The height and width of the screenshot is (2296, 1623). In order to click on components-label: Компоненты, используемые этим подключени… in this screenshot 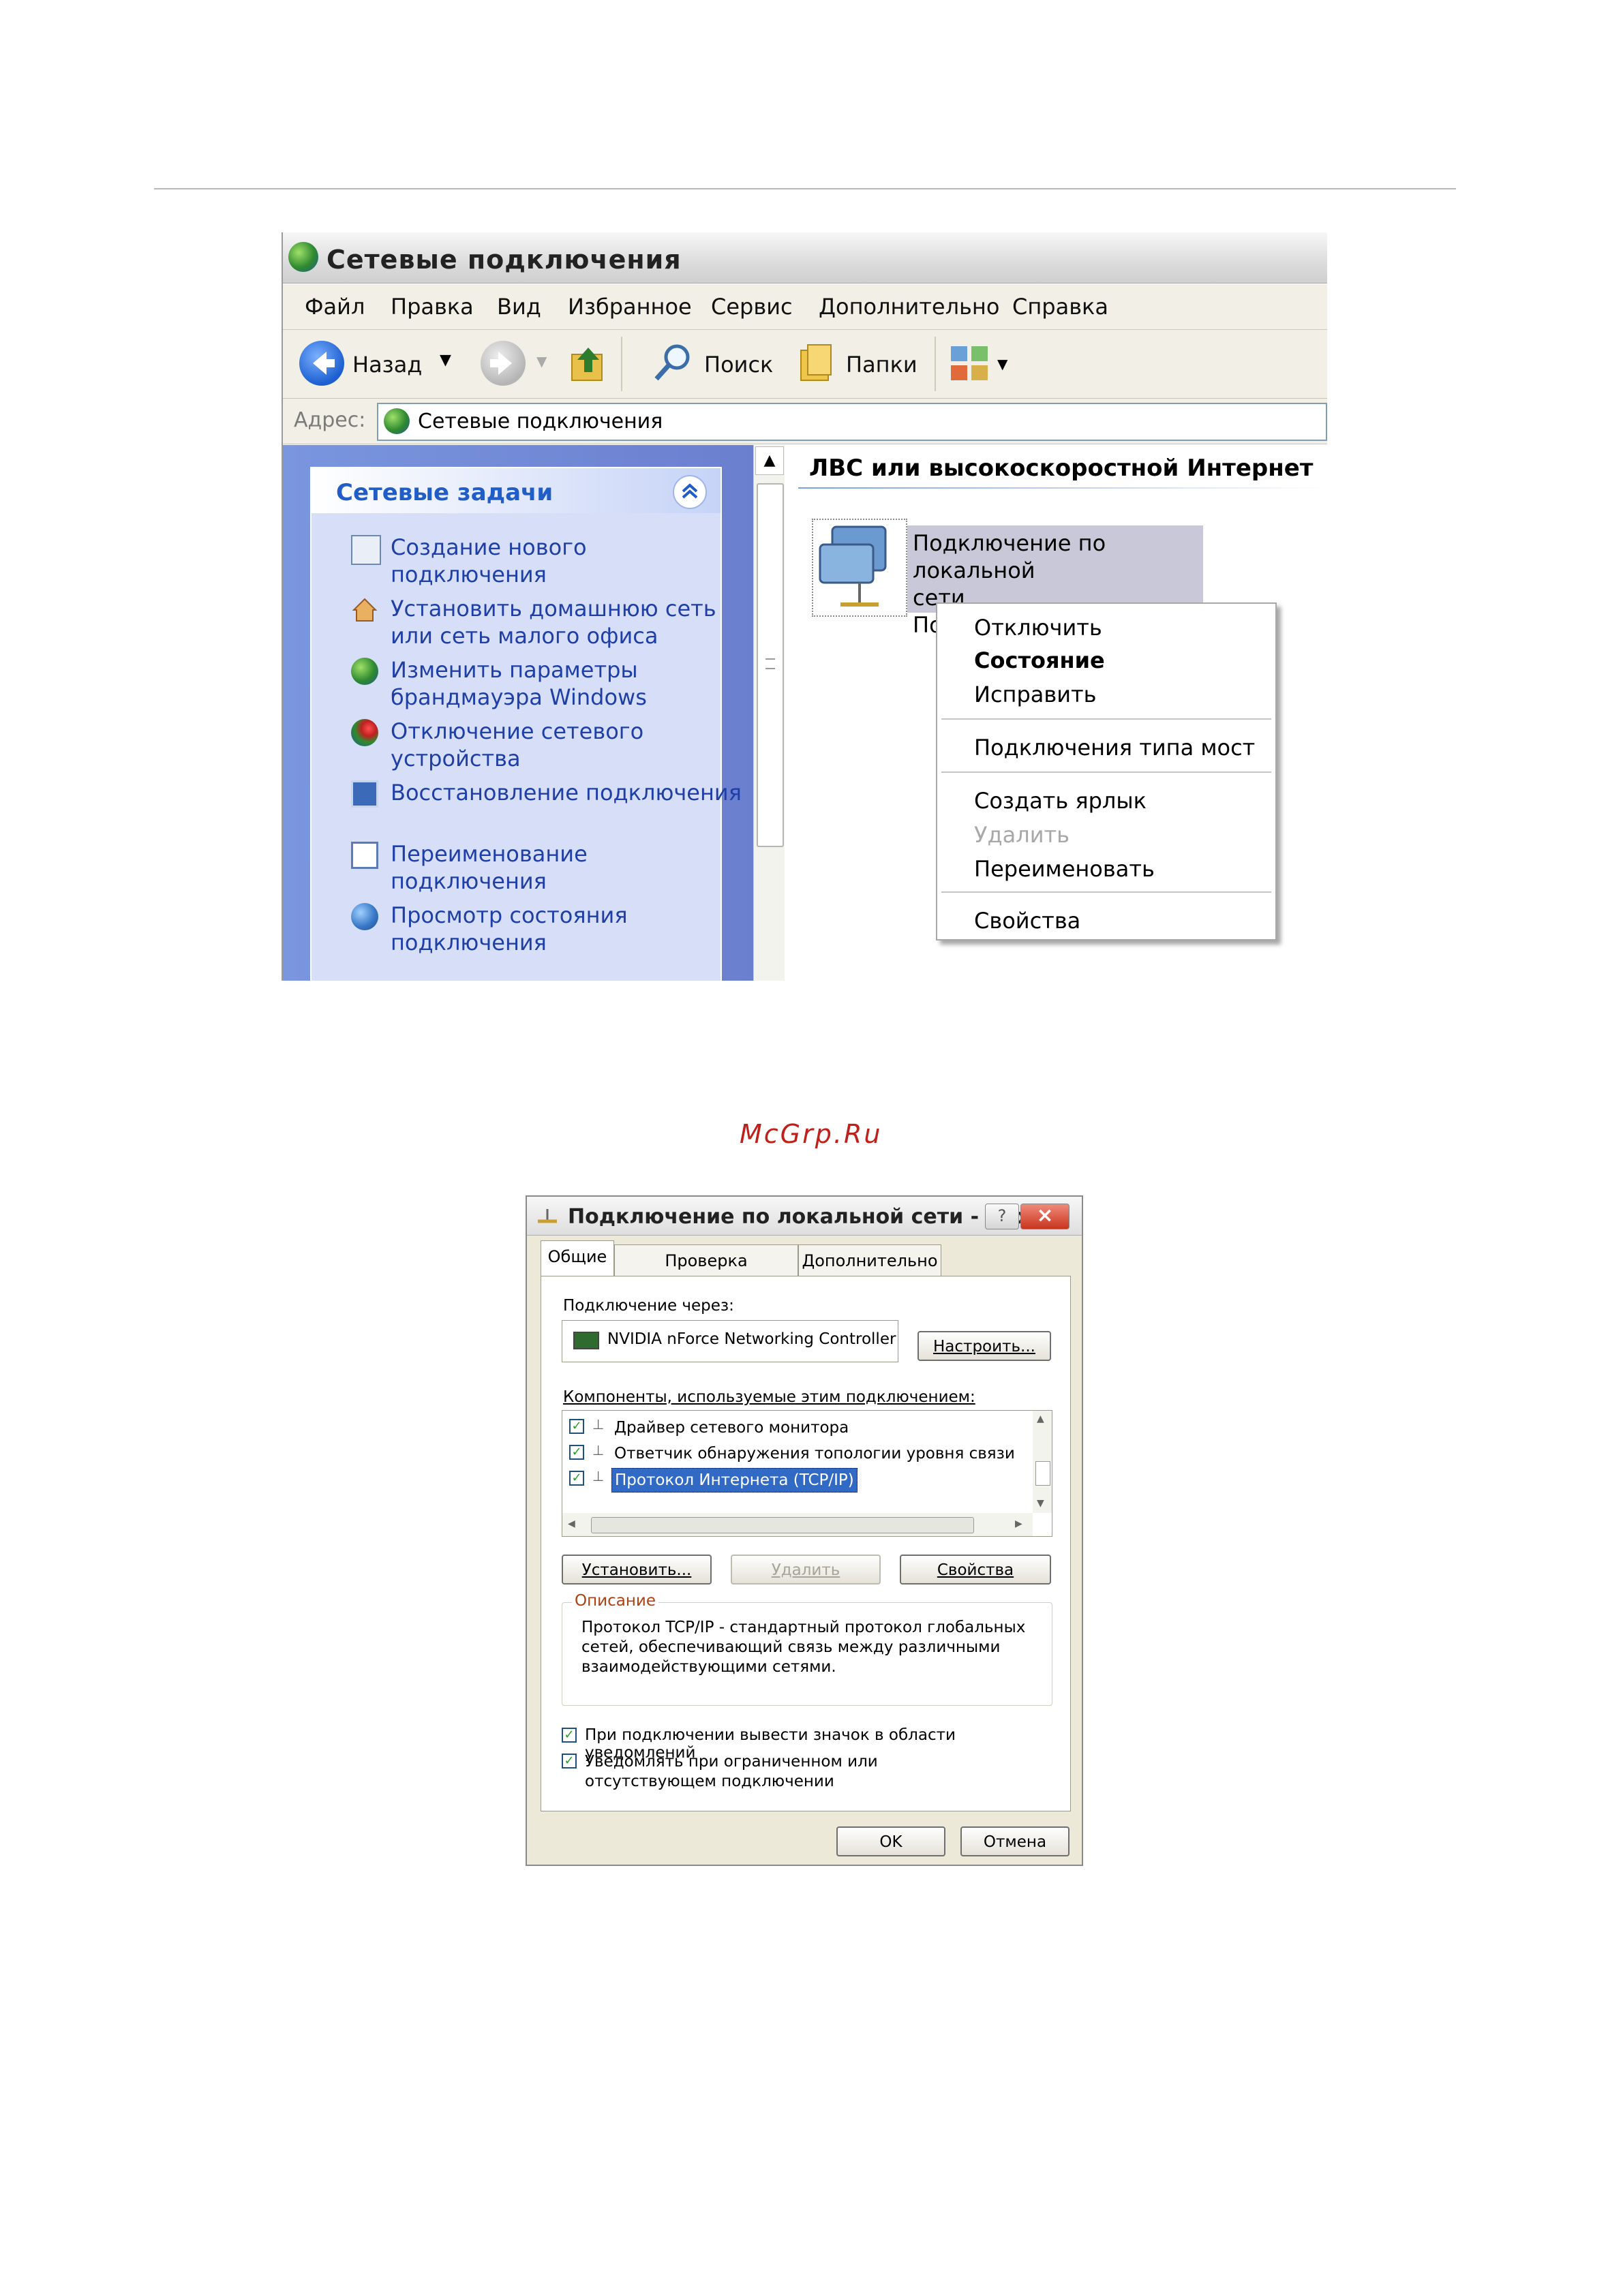, I will do `click(769, 1397)`.